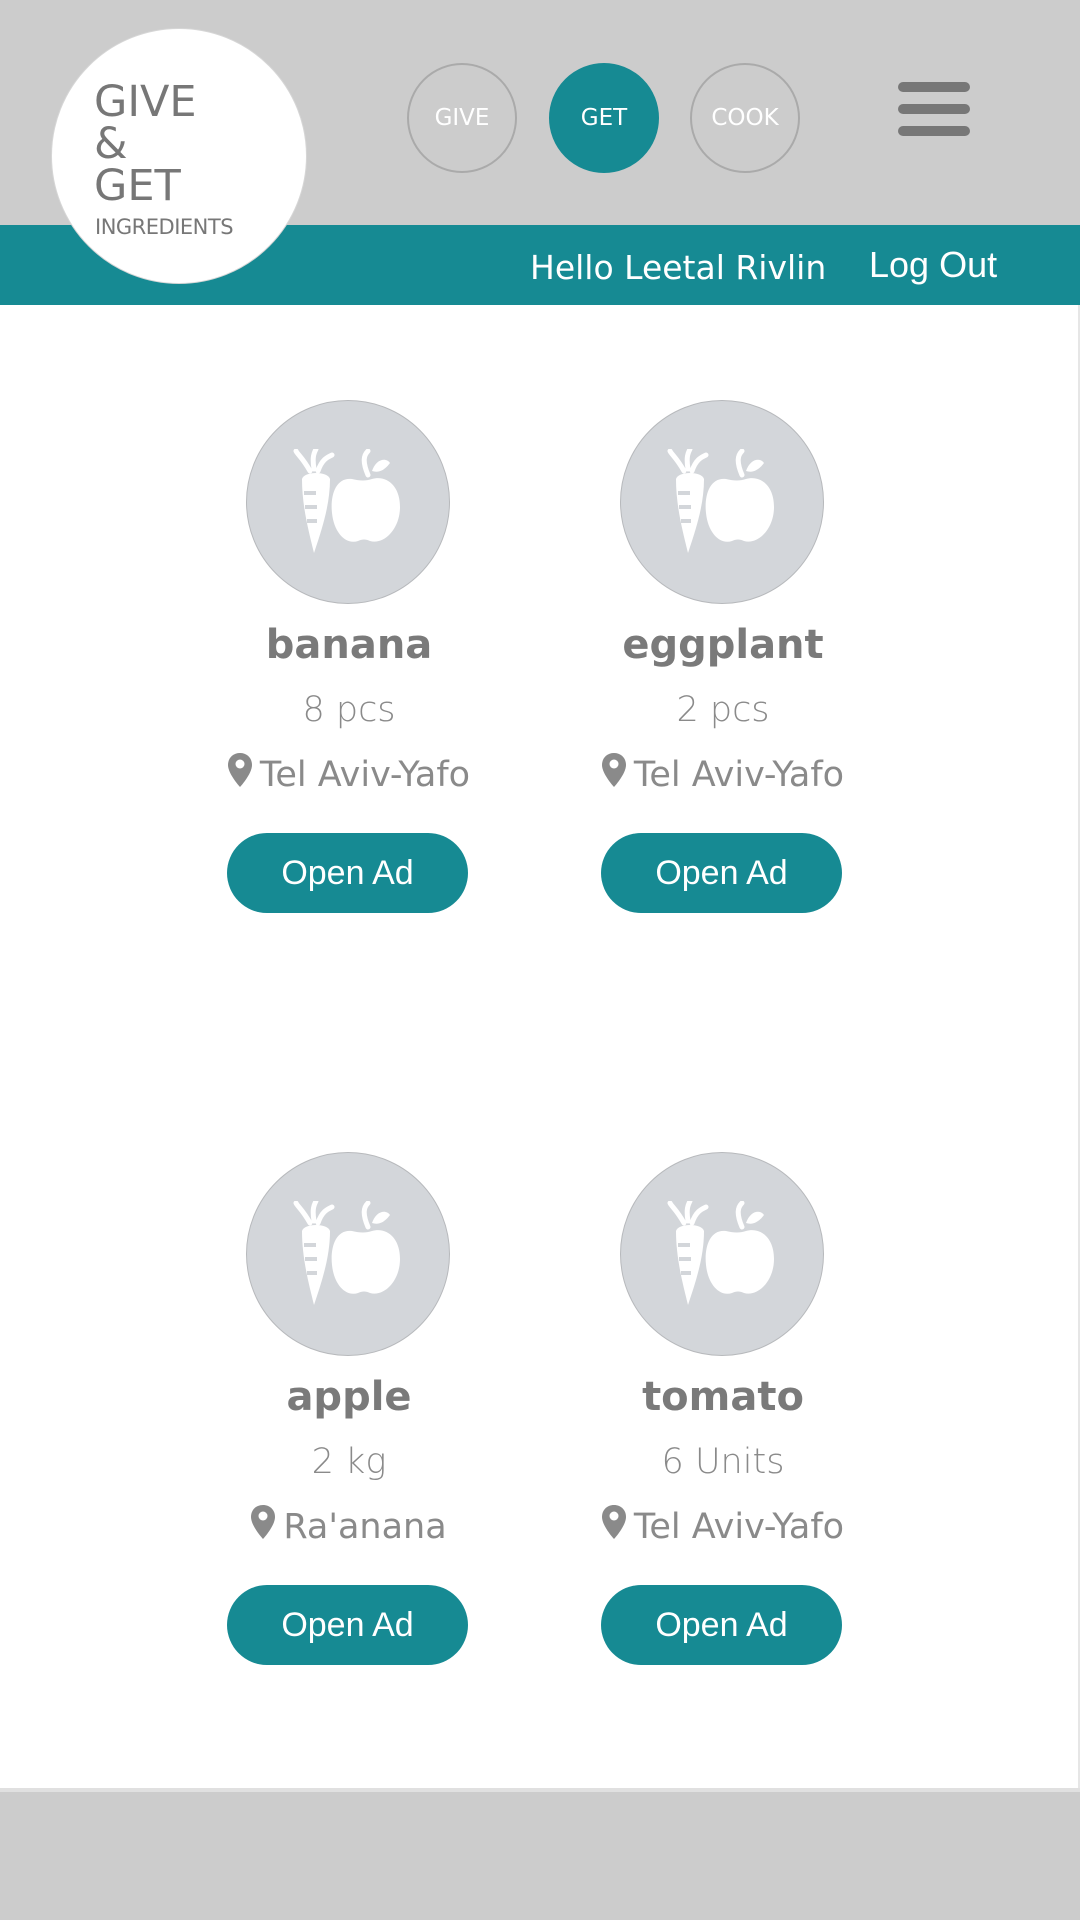 The width and height of the screenshot is (1080, 1920). Describe the element at coordinates (604, 118) in the screenshot. I see `nav-get-button: GET` at that location.